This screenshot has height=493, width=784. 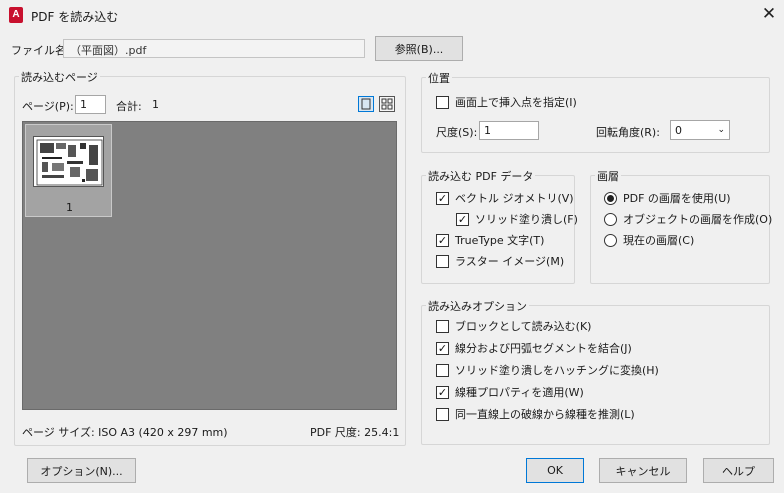 I want to click on raster-image-checkbox, so click(x=442, y=261).